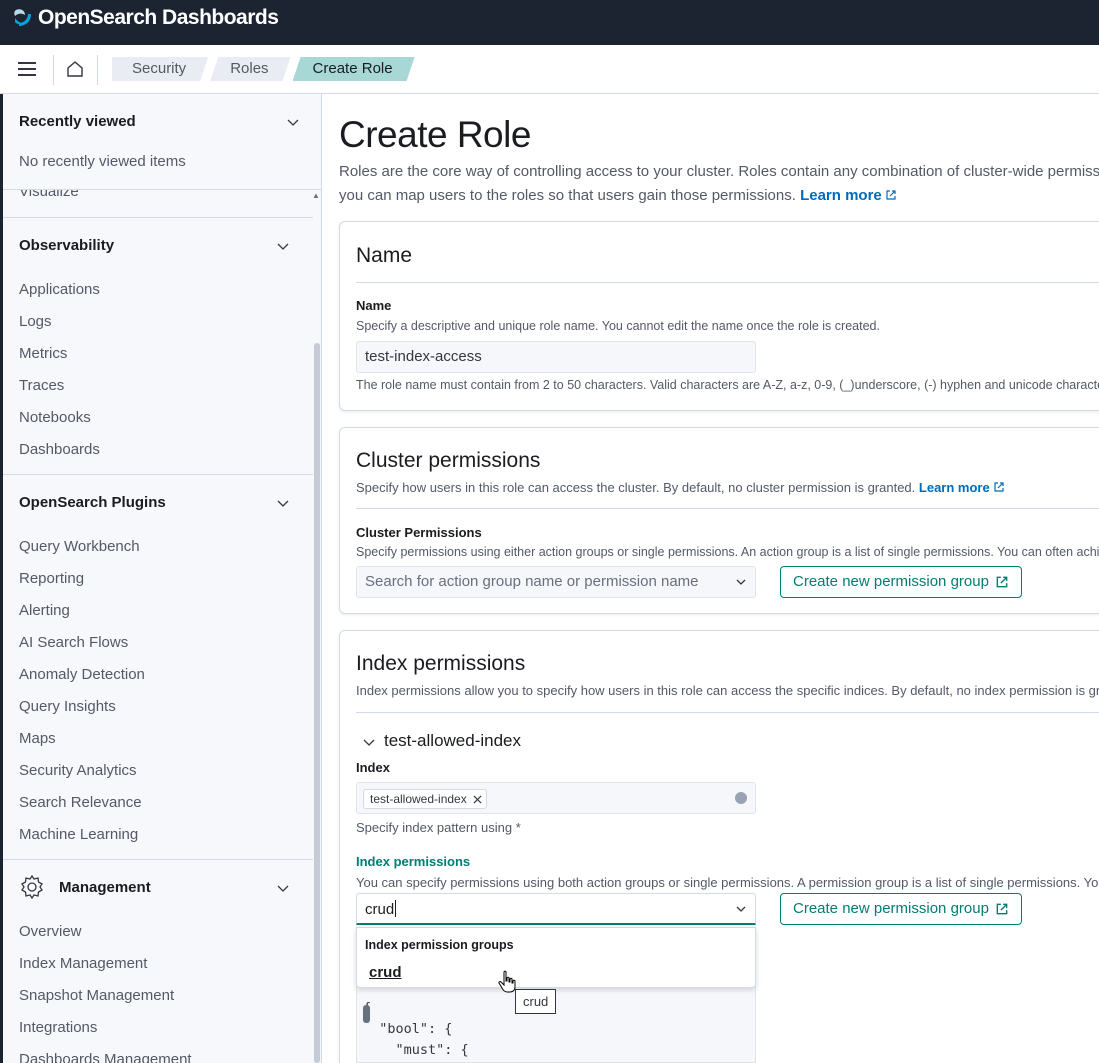 Image resolution: width=1099 pixels, height=1063 pixels. Describe the element at coordinates (58, 1027) in the screenshot. I see `nav-item-integrations: Integrations` at that location.